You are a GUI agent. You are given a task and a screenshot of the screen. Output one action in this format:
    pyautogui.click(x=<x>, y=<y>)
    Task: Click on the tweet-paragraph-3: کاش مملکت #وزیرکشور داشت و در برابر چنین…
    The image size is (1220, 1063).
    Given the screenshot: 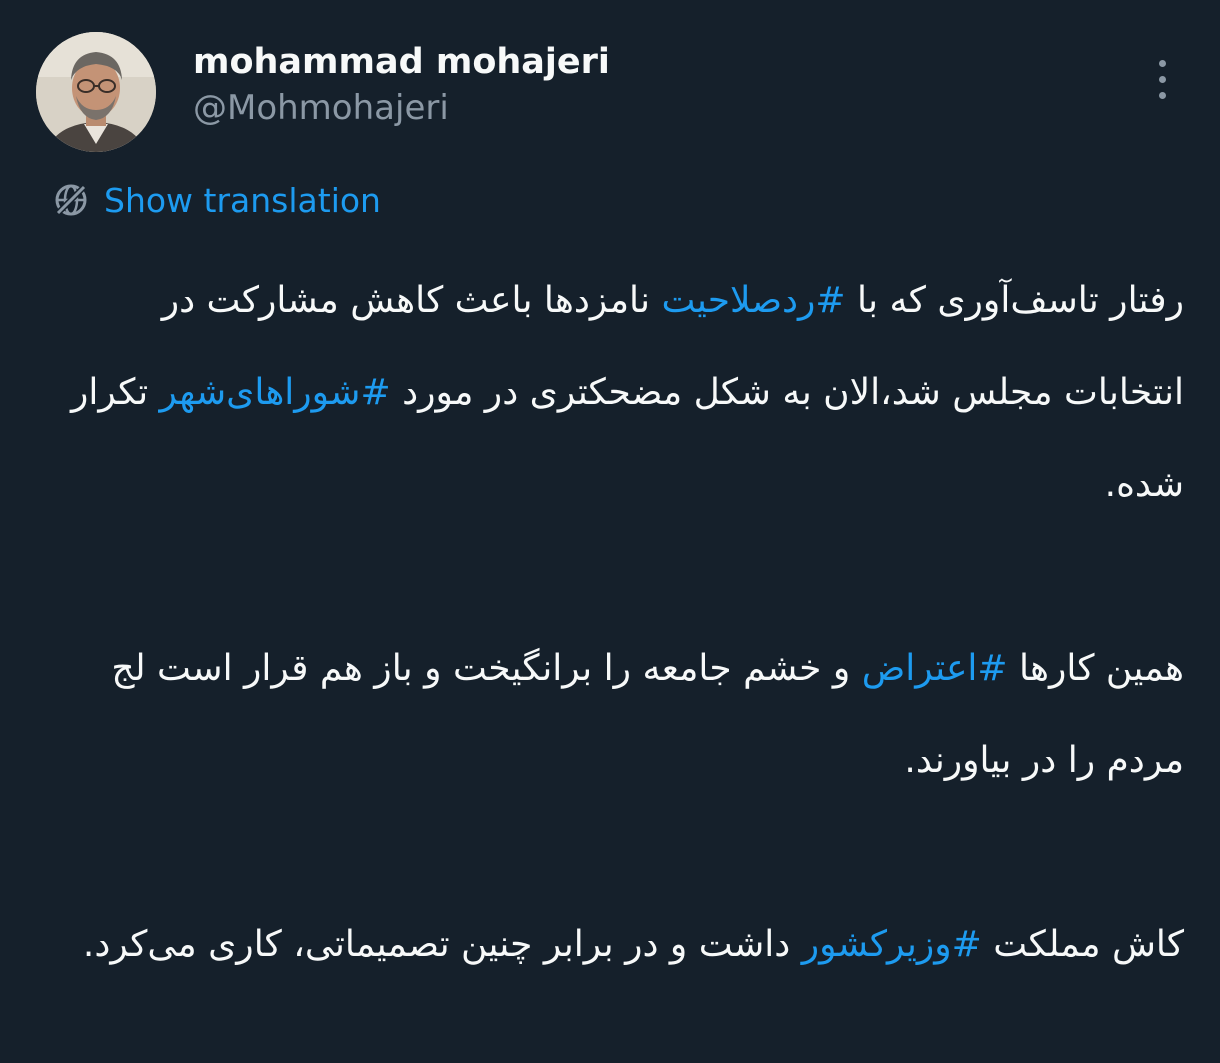 What is the action you would take?
    pyautogui.click(x=610, y=945)
    